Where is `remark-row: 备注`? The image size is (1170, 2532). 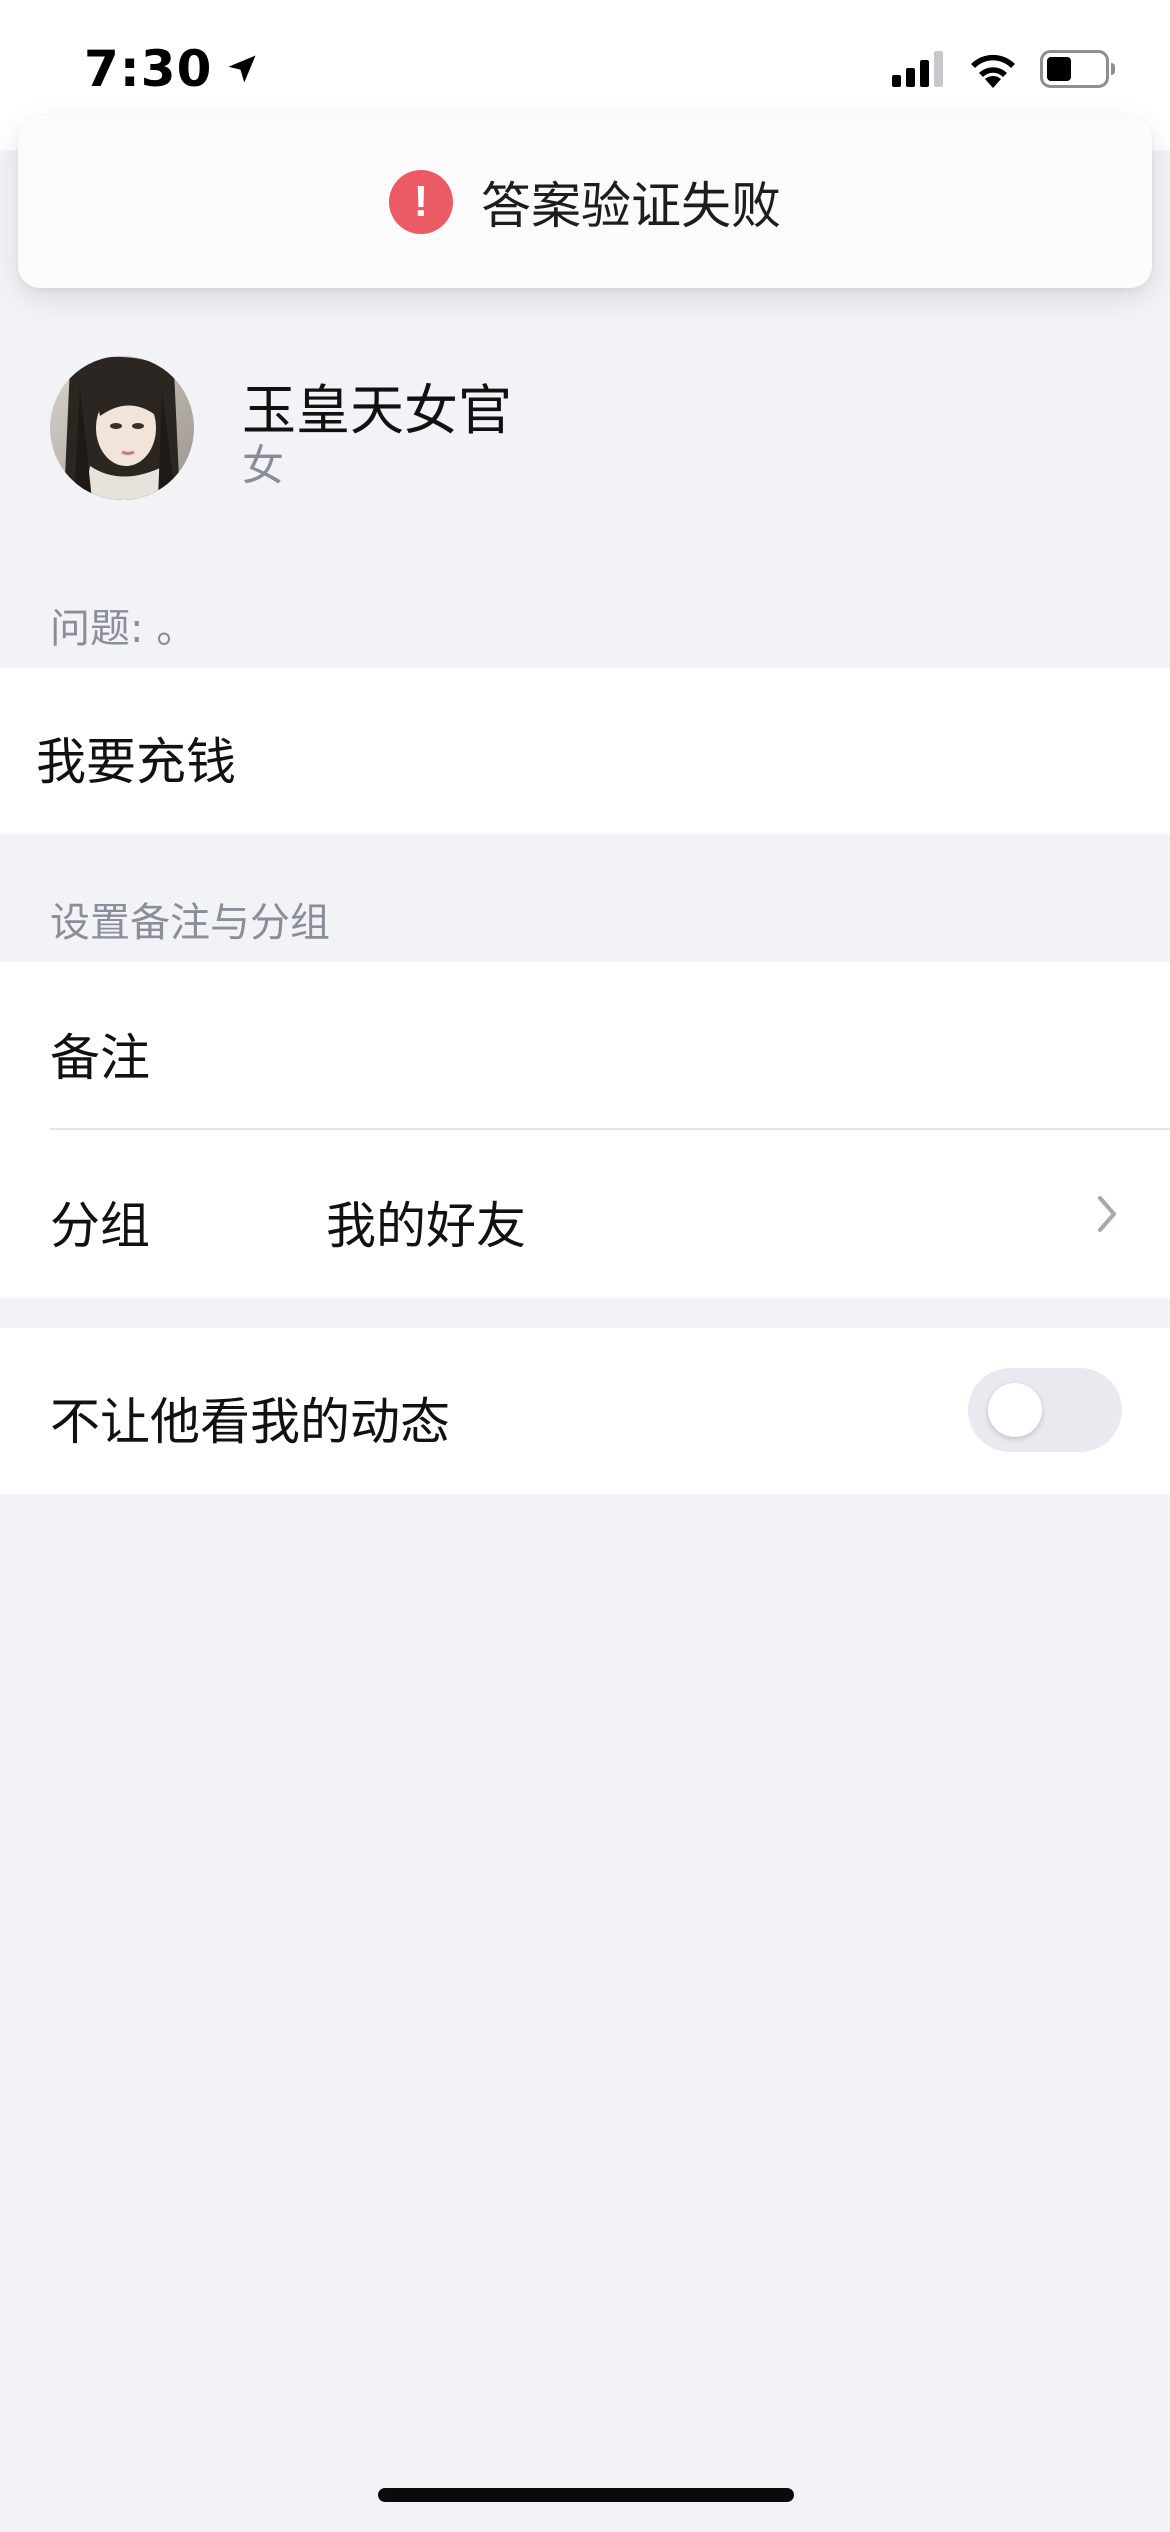
remark-row: 备注 is located at coordinates (585, 1045).